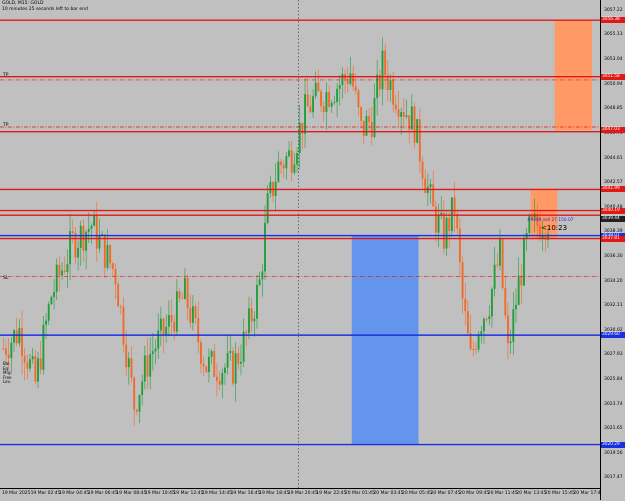 Image resolution: width=625 pixels, height=501 pixels. What do you see at coordinates (613, 478) in the screenshot?
I see `price-tick-label: 3017.47` at bounding box center [613, 478].